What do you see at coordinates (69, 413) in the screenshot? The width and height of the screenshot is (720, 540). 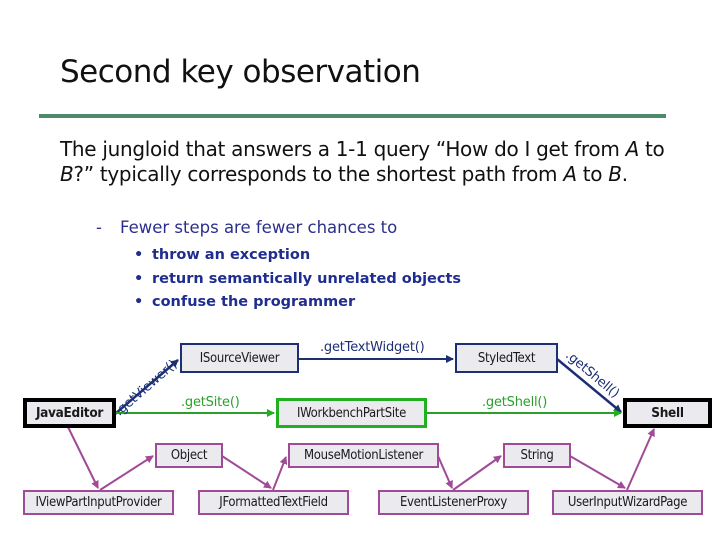 I see `node-javaeditor: JavaEditor` at bounding box center [69, 413].